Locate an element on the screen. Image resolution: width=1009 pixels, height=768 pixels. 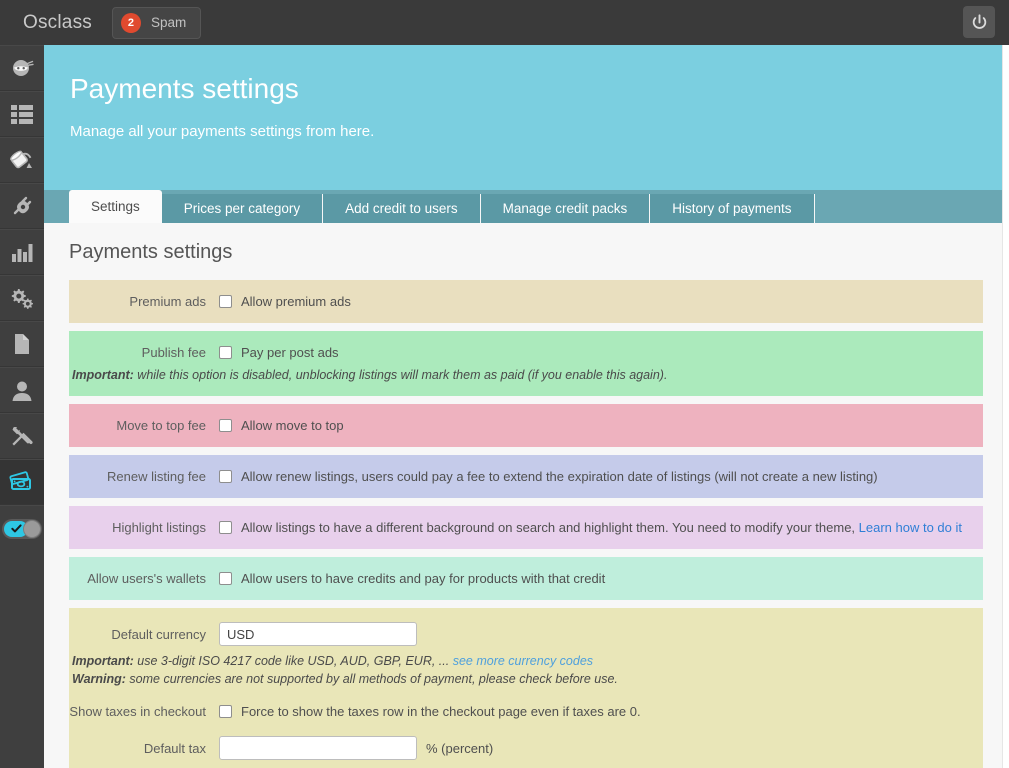
section-title: Payments settings is located at coordinates (151, 252).